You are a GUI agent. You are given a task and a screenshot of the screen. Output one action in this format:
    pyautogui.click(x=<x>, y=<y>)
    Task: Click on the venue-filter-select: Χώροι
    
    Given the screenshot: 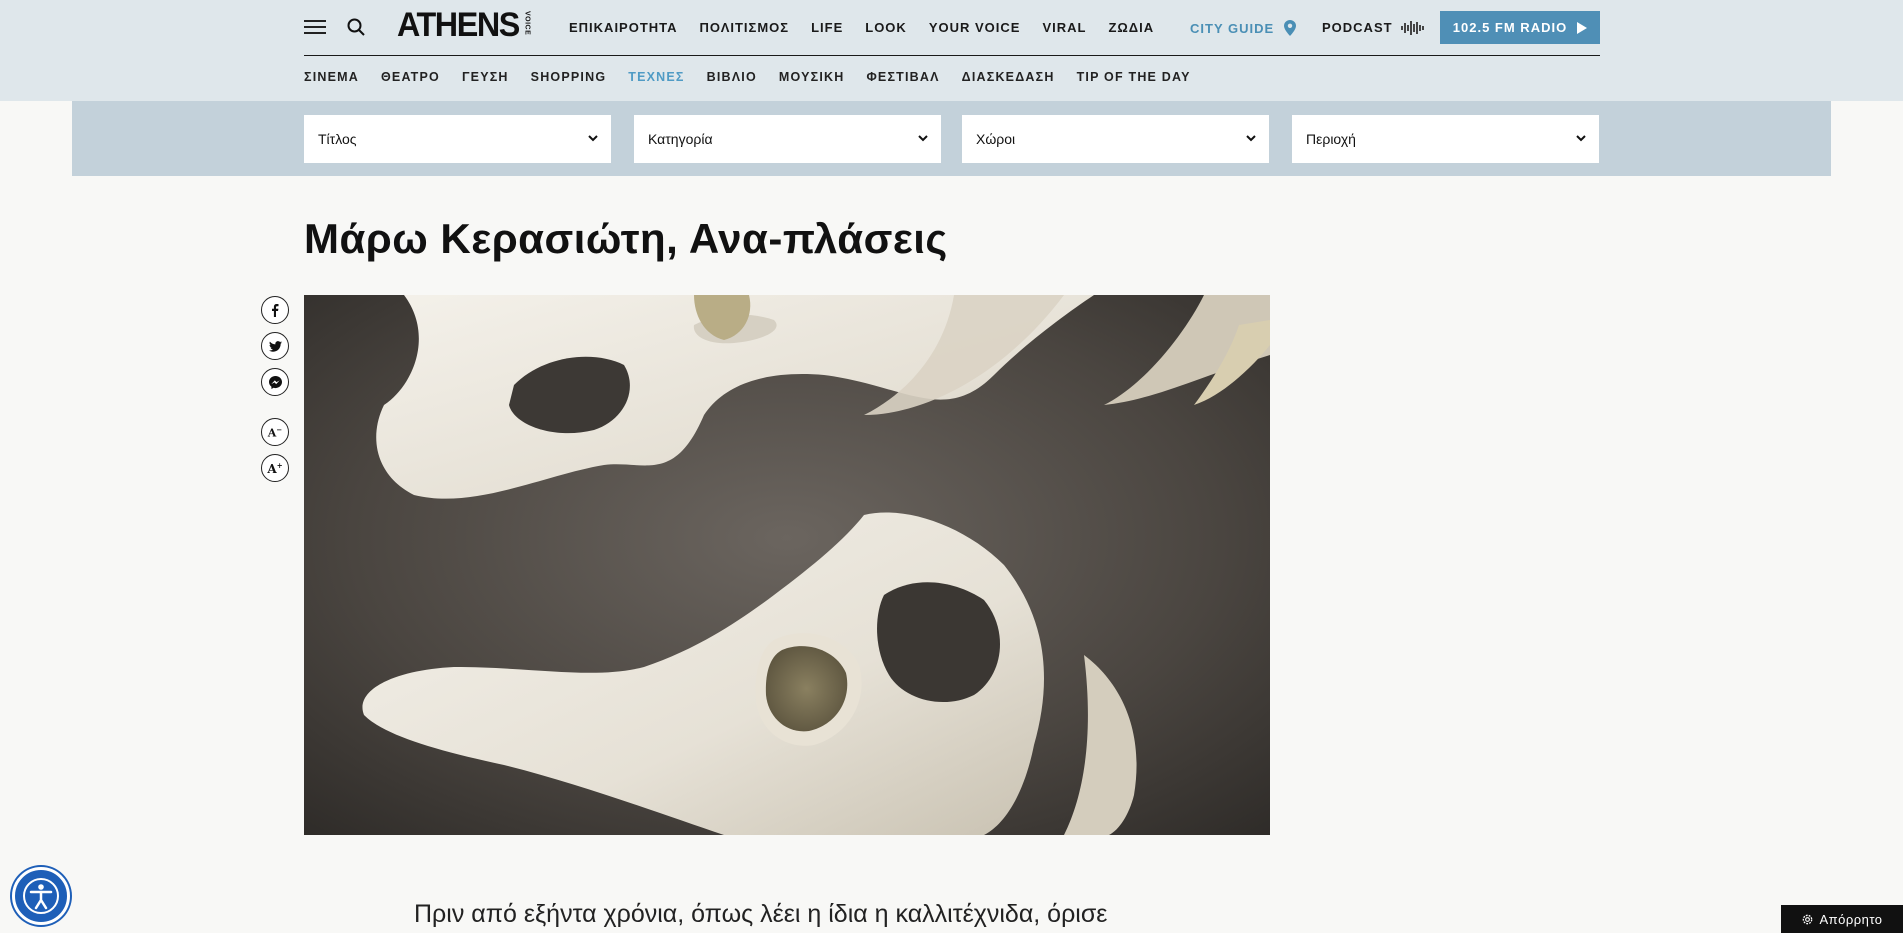 What is the action you would take?
    pyautogui.click(x=1115, y=139)
    